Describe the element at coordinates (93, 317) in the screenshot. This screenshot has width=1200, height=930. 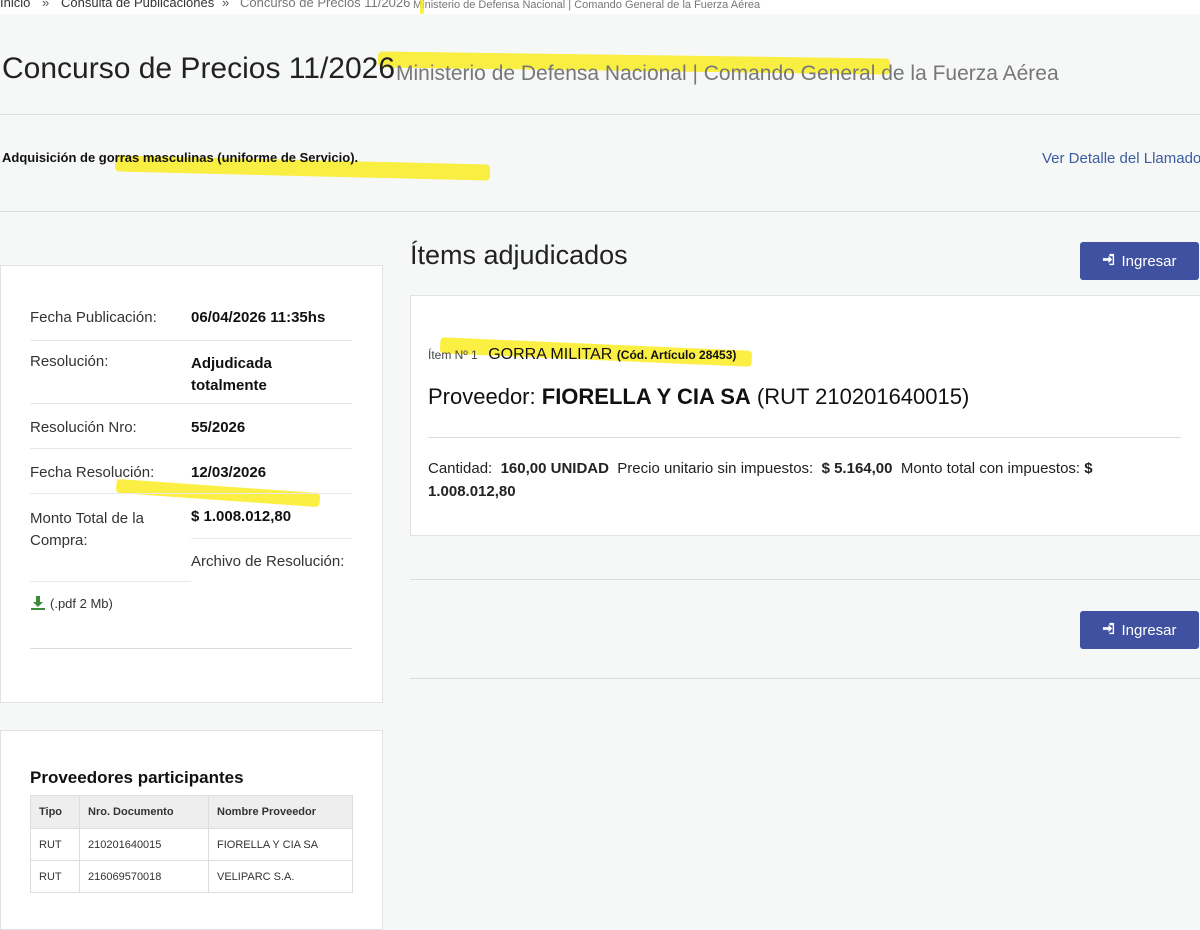
I see `label-fecha-publicacion: Fecha Publicación:` at that location.